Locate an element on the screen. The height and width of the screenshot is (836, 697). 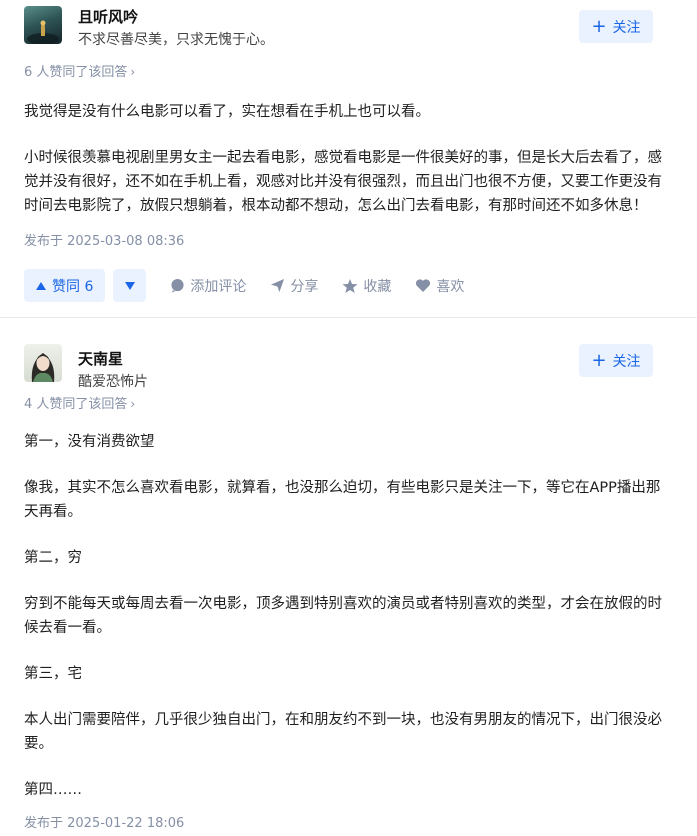
heart-icon is located at coordinates (423, 285).